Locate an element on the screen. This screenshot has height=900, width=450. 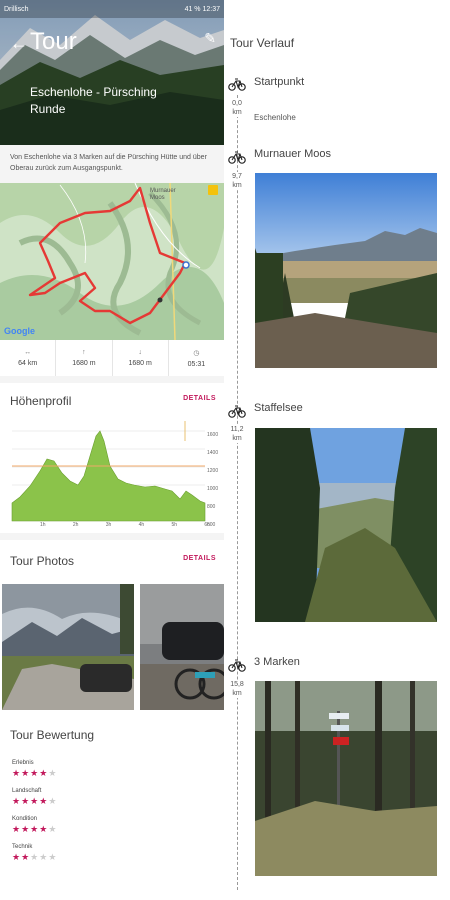
x-tick: 2h is located at coordinates (75, 525).